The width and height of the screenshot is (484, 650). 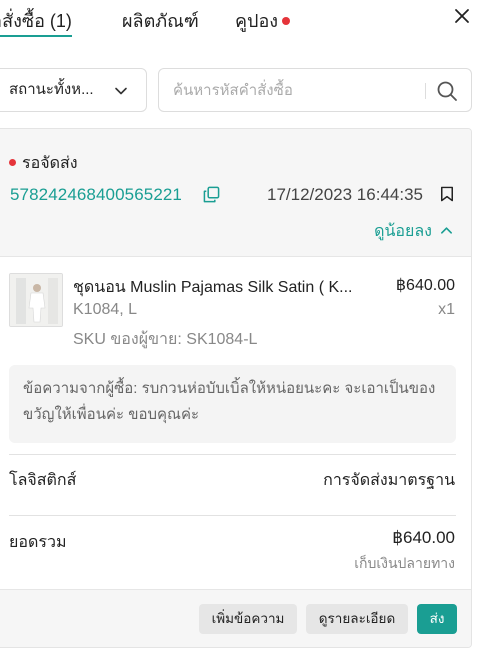 I want to click on product-thumbnail, so click(x=36, y=300).